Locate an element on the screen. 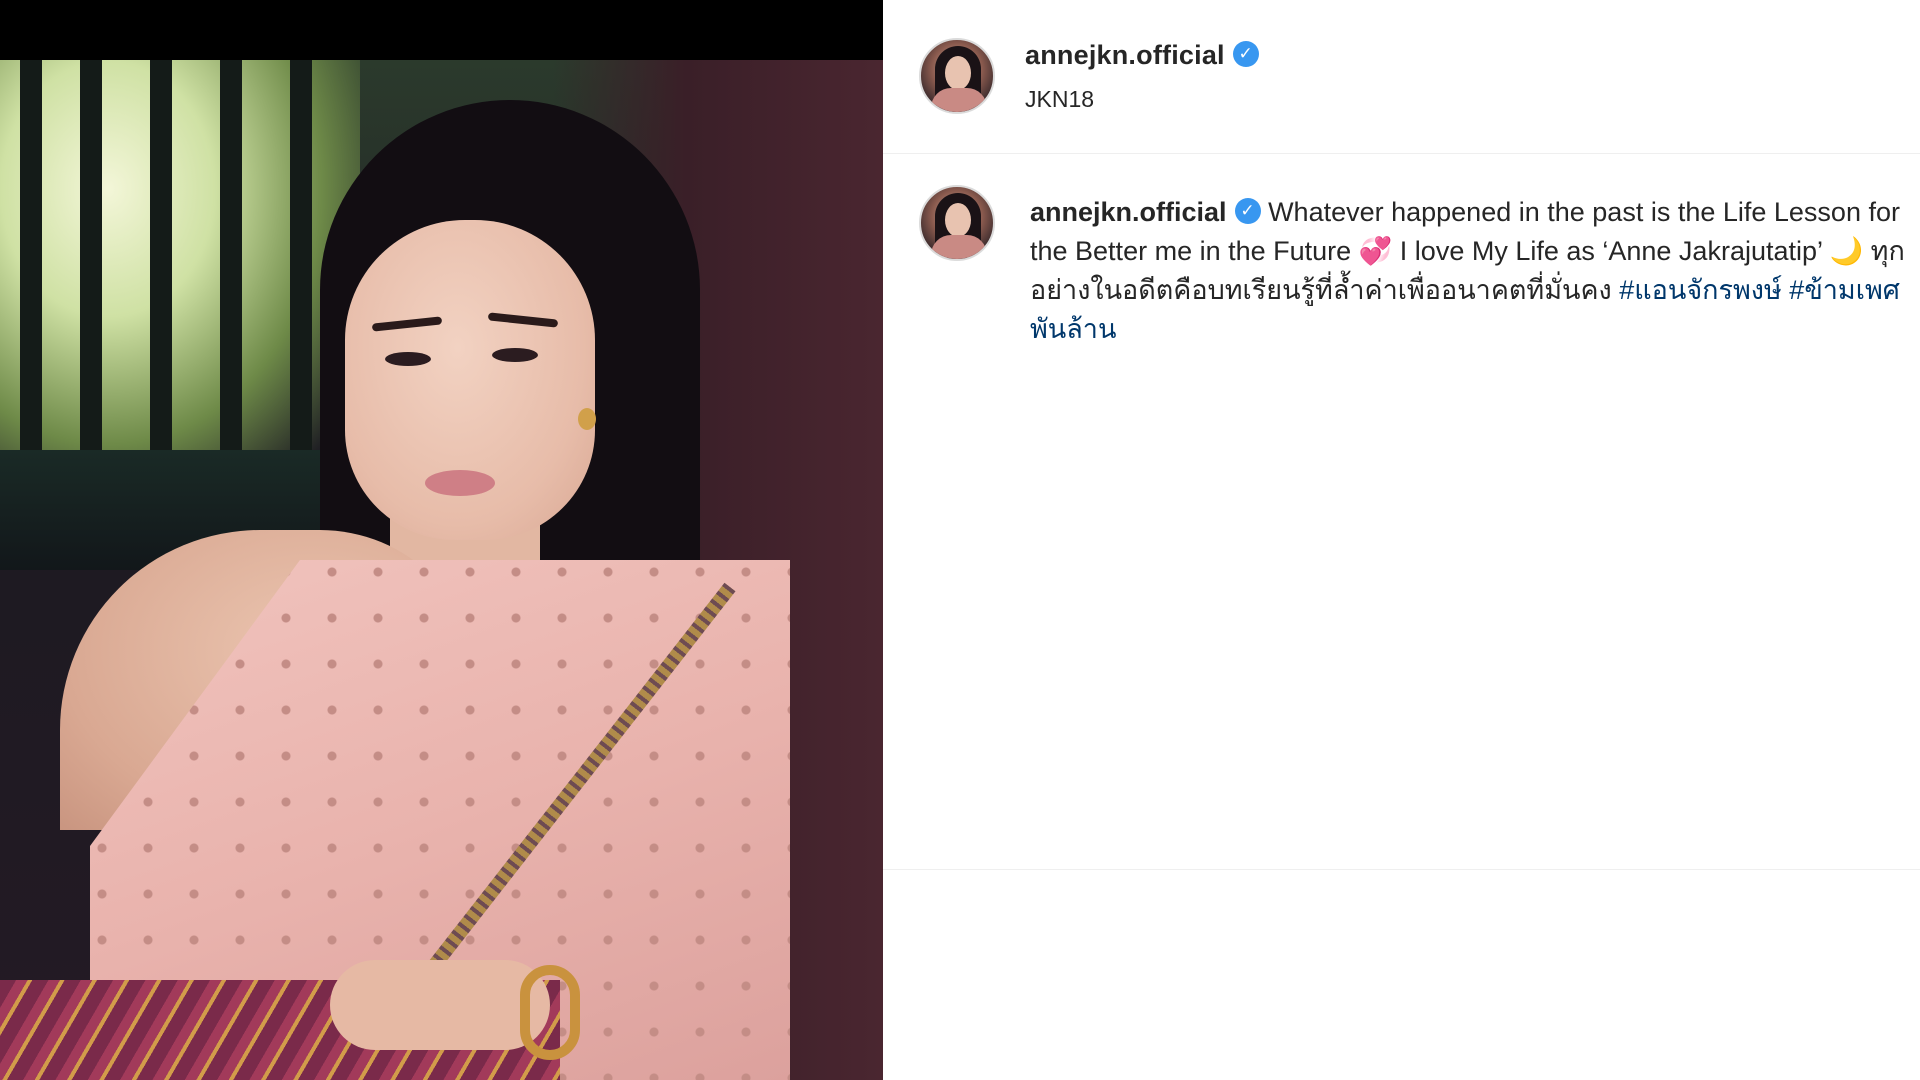 This screenshot has height=1080, width=1920. post-username-text: annejkn.official is located at coordinates (1125, 55).